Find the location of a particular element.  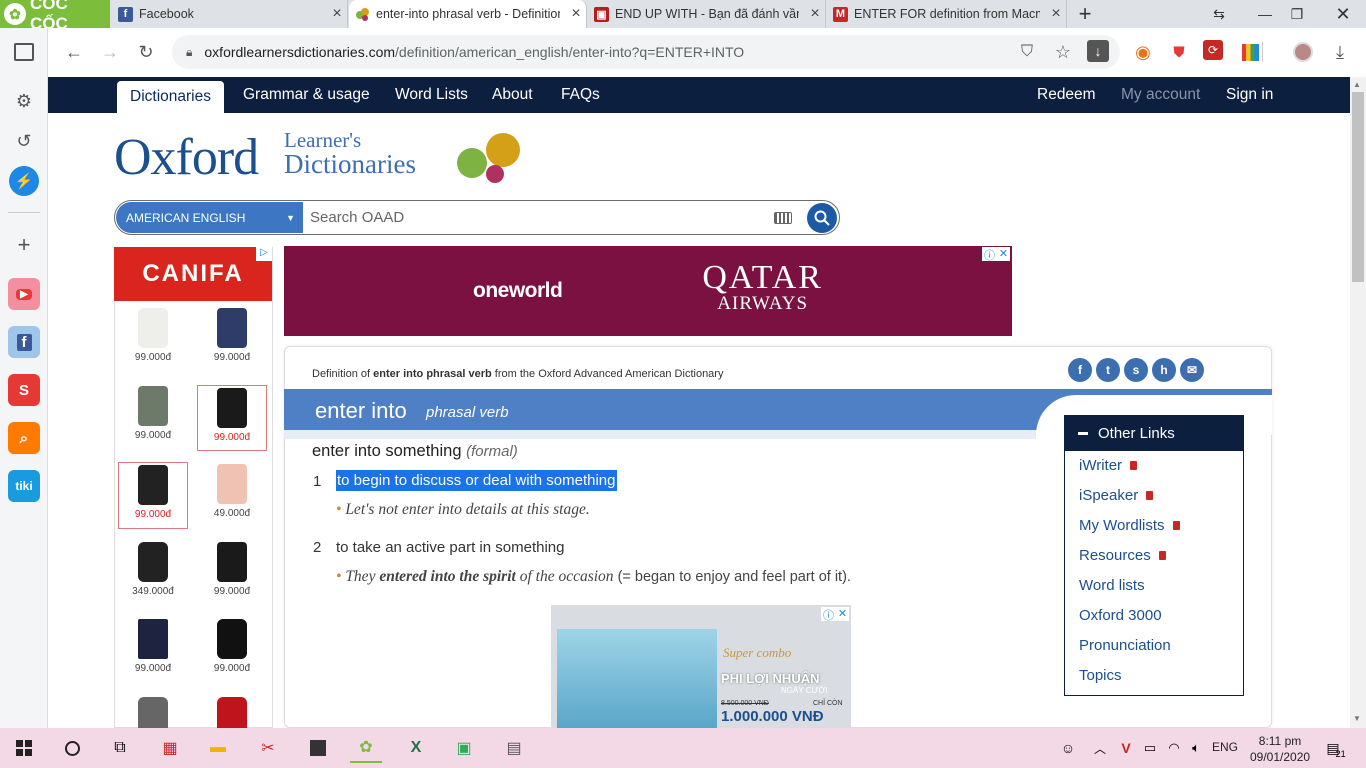

tab-search-icon: ⇆ is located at coordinates (1219, 14).